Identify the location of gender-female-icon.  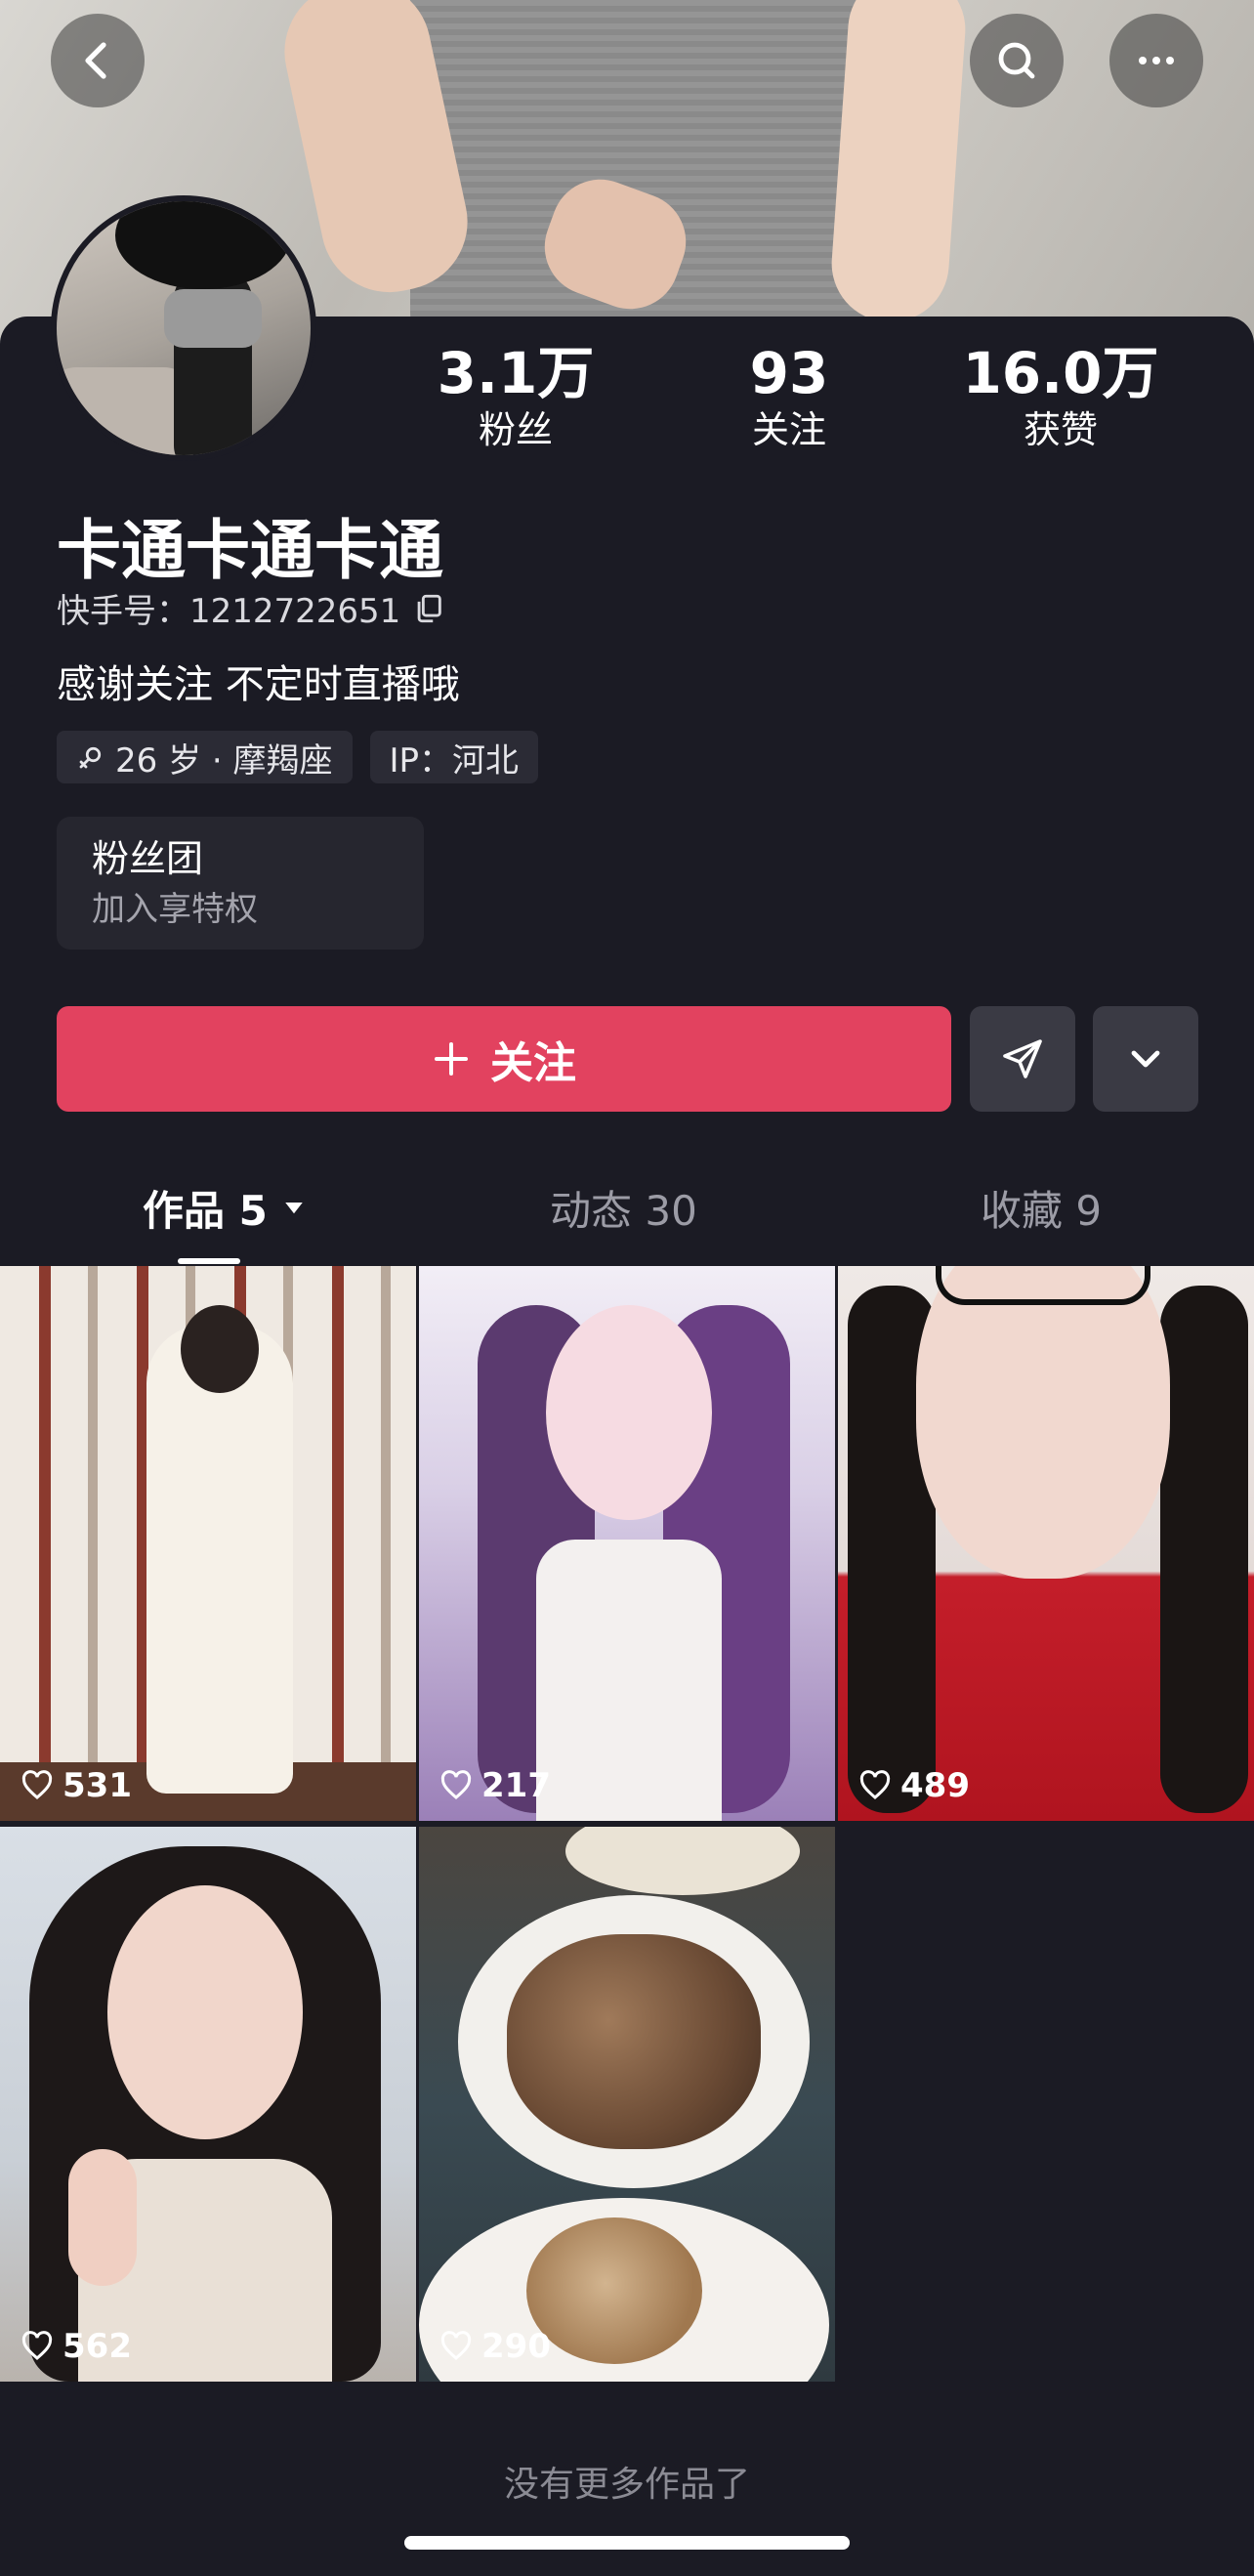
(91, 757).